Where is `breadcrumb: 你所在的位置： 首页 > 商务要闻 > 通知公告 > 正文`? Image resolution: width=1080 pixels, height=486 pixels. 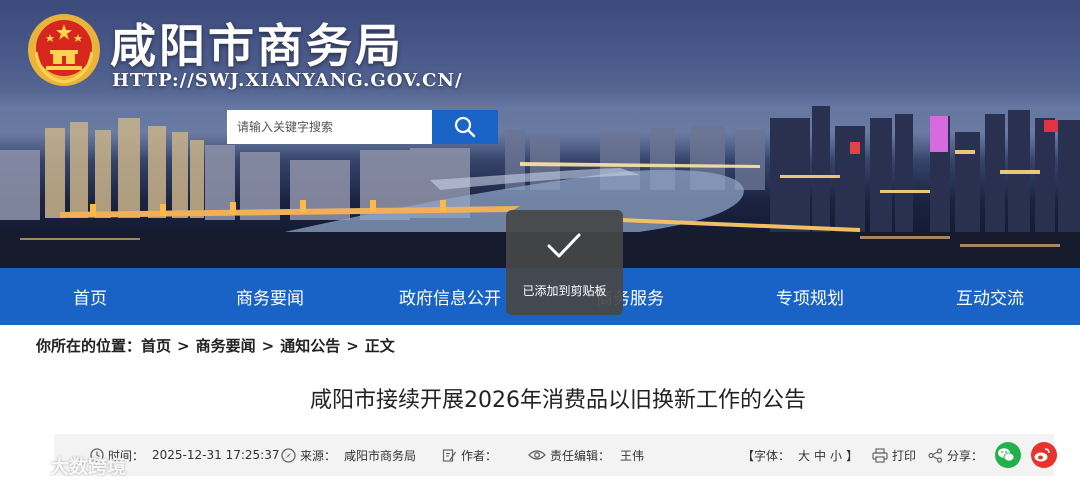 breadcrumb: 你所在的位置： 首页 > 商务要闻 > 通知公告 > 正文 is located at coordinates (215, 345).